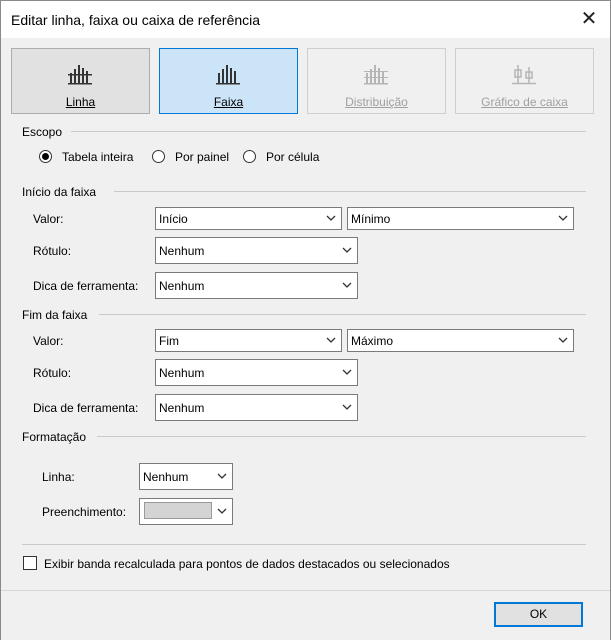  What do you see at coordinates (256, 250) in the screenshot?
I see `band-start-label-select: Nenhum` at bounding box center [256, 250].